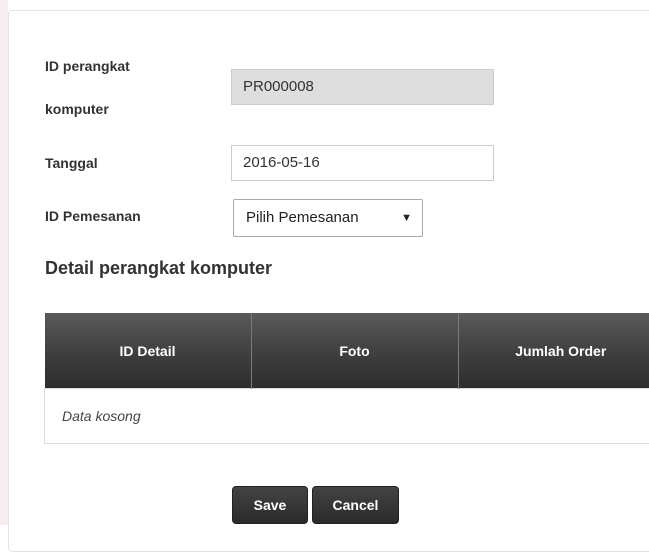  I want to click on column-header-foto: Foto, so click(354, 351).